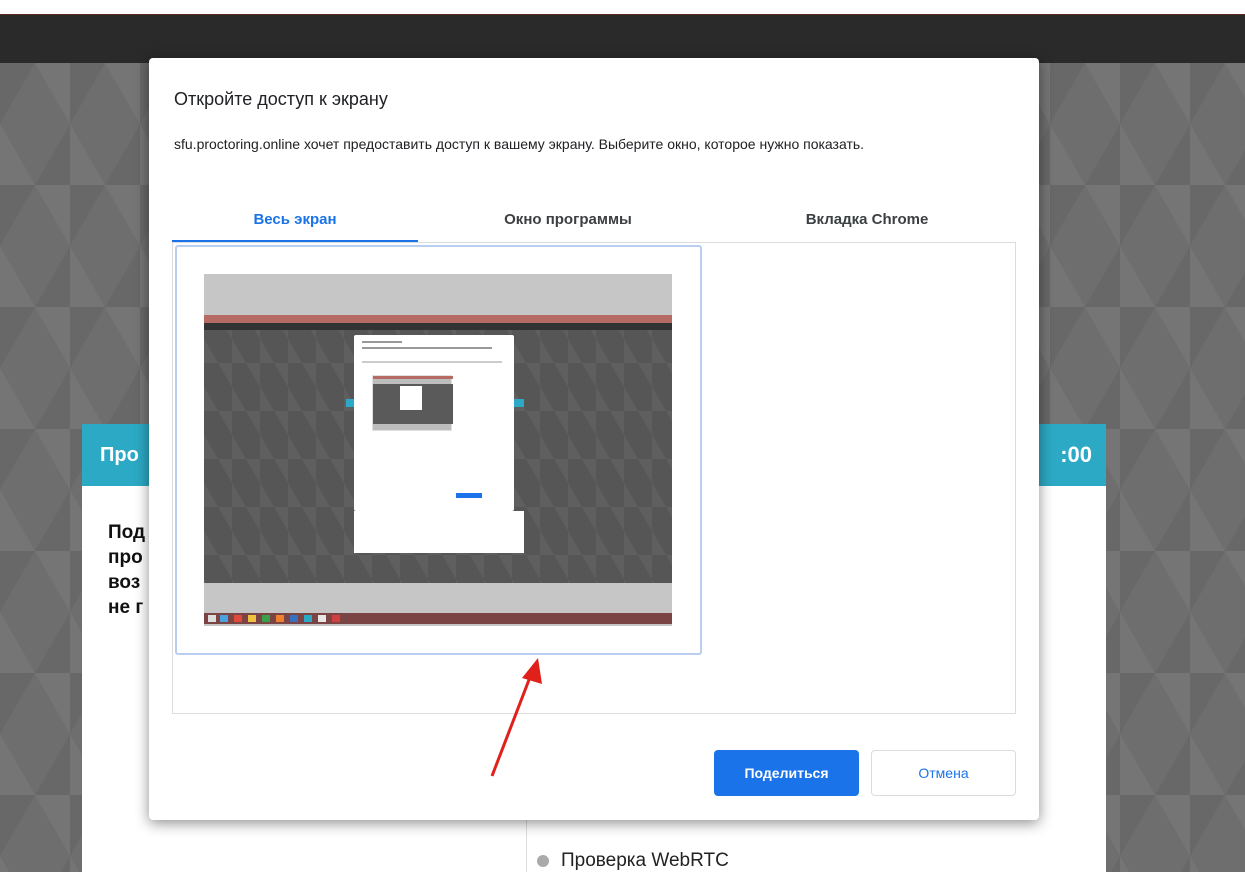 The image size is (1245, 872). Describe the element at coordinates (532, 671) in the screenshot. I see `arrow-head` at that location.